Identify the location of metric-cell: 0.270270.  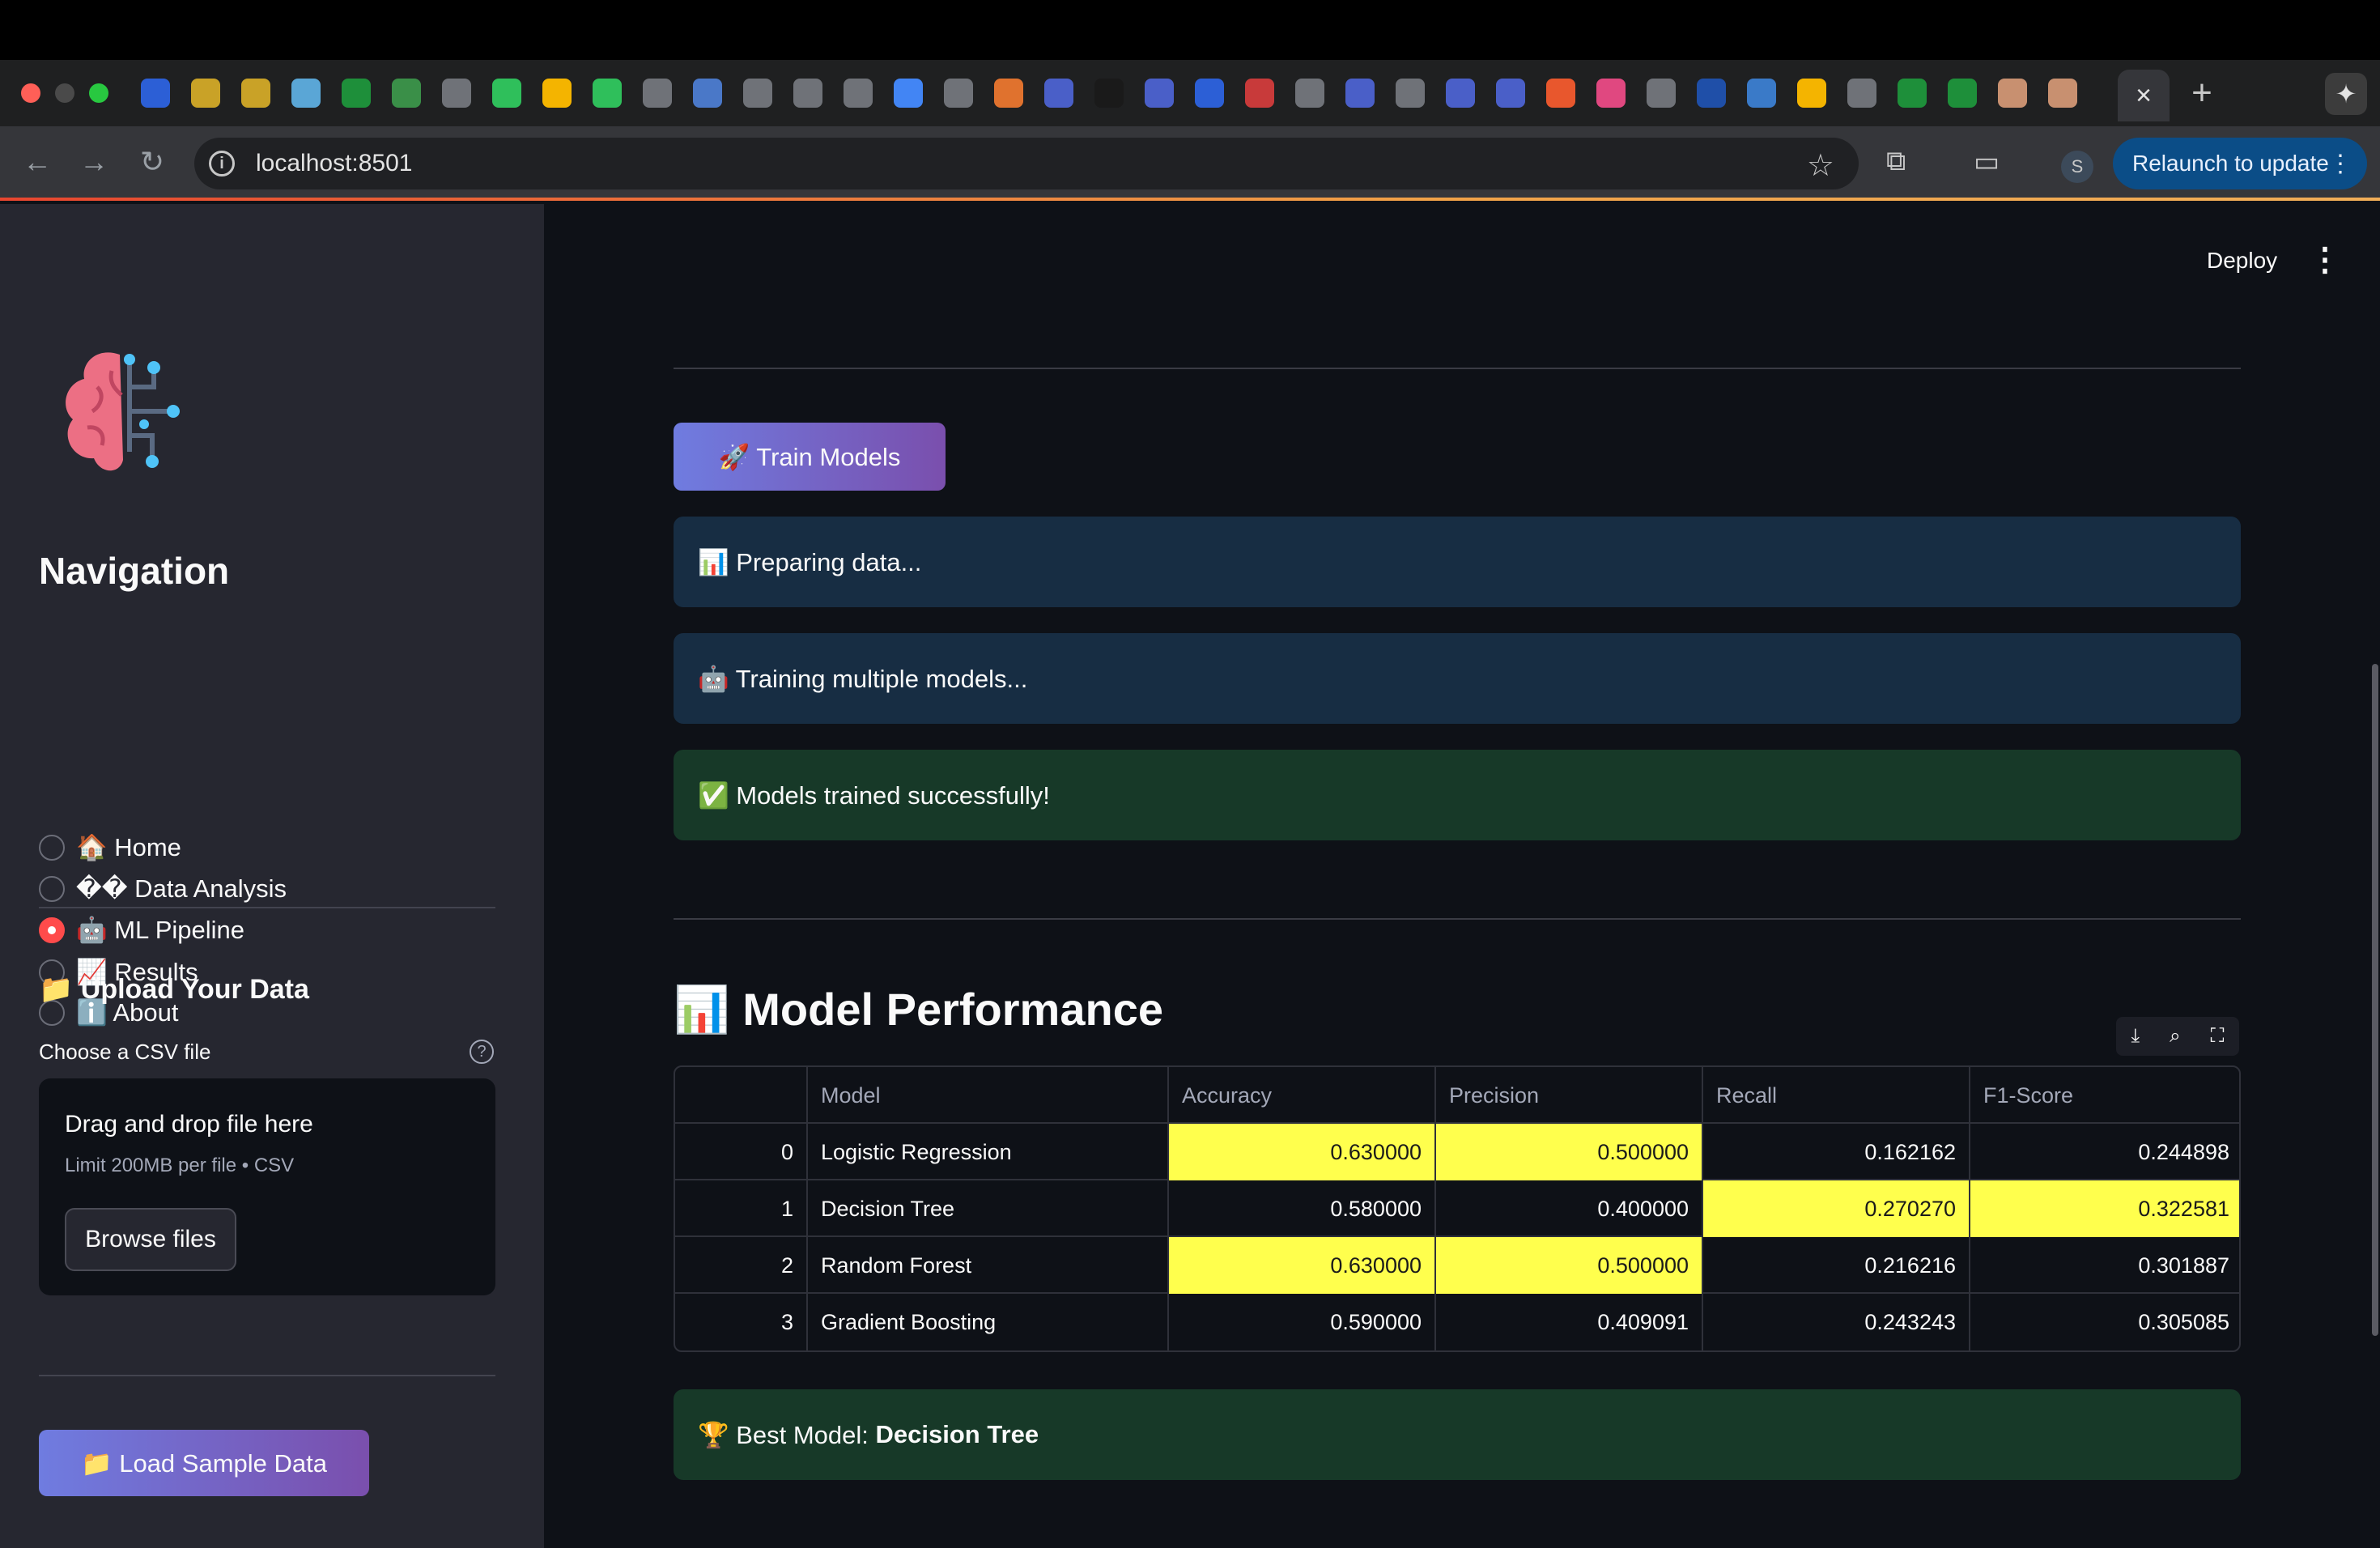
(1836, 1208).